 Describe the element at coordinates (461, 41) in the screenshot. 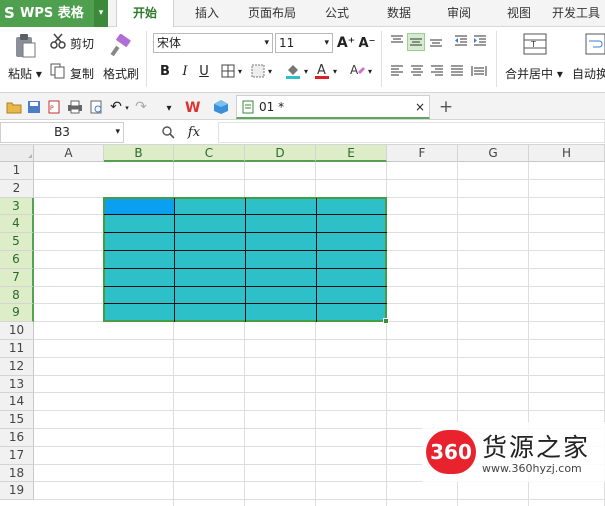

I see `decrease-indent-icon` at that location.